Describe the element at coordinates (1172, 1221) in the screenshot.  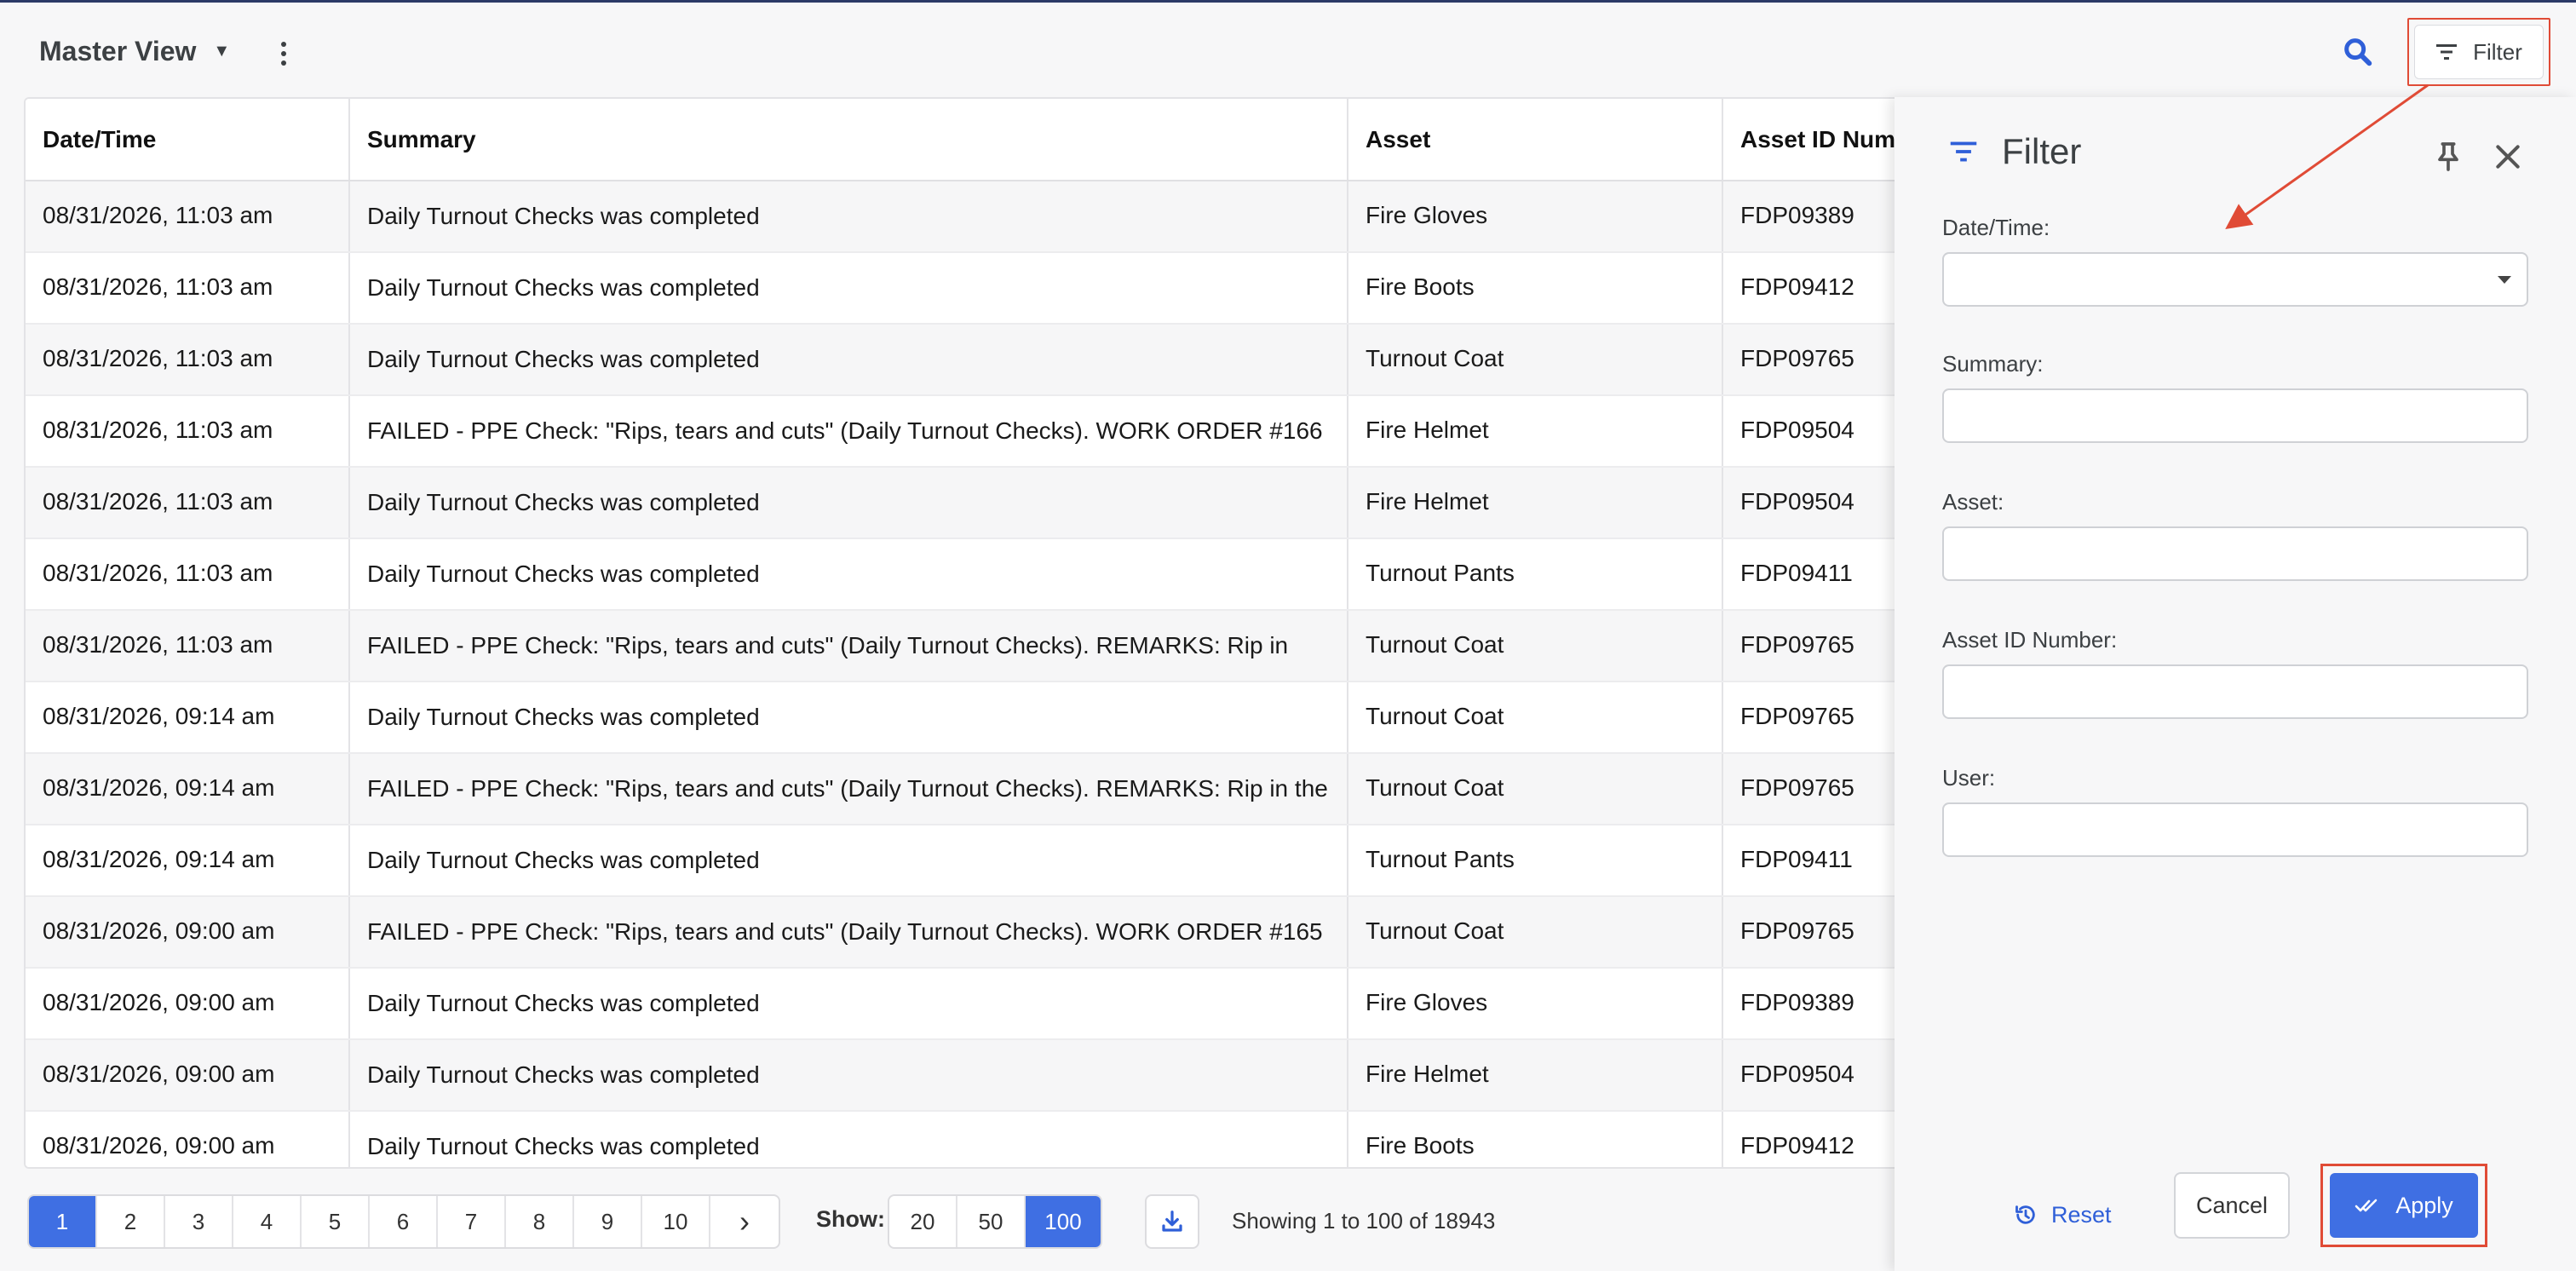
I see `download-button` at that location.